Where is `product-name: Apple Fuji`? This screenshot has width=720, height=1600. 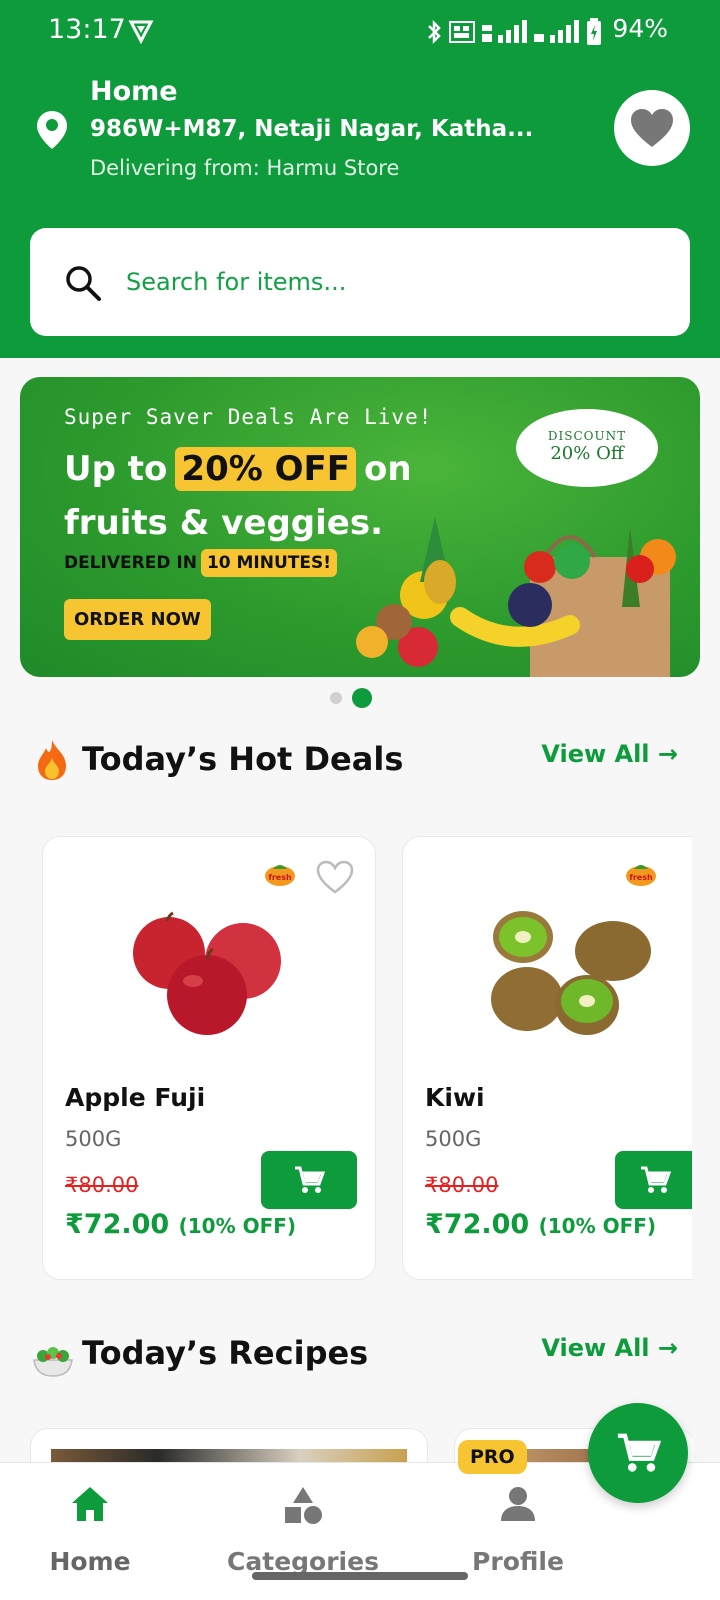 product-name: Apple Fuji is located at coordinates (135, 1097).